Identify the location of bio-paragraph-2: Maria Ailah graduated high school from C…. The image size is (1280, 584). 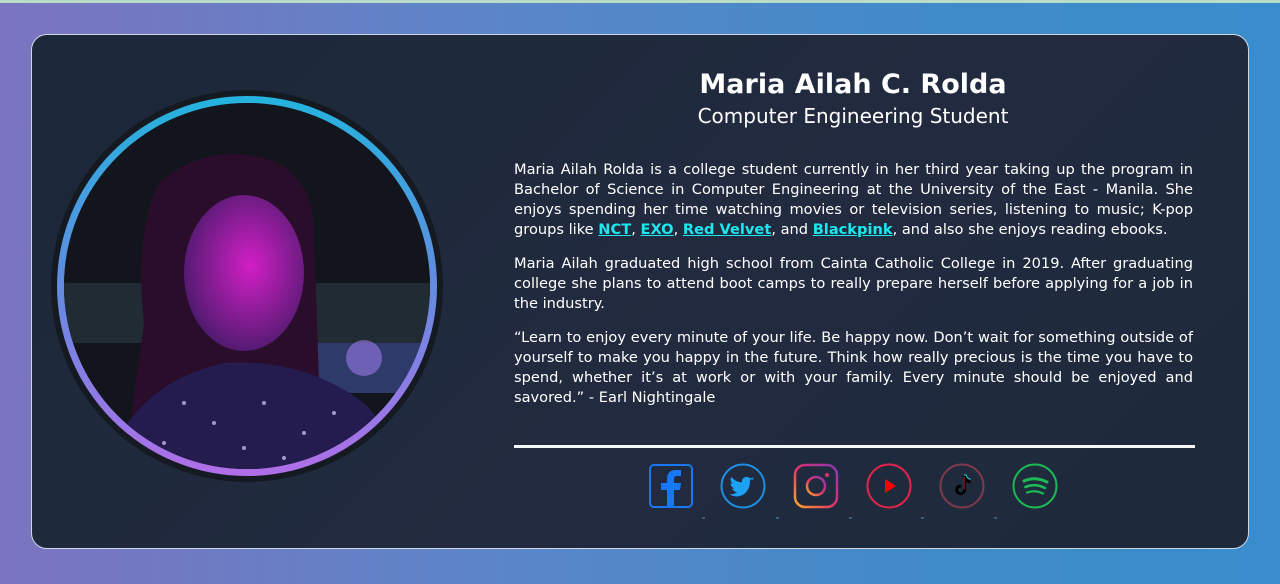
(853, 283).